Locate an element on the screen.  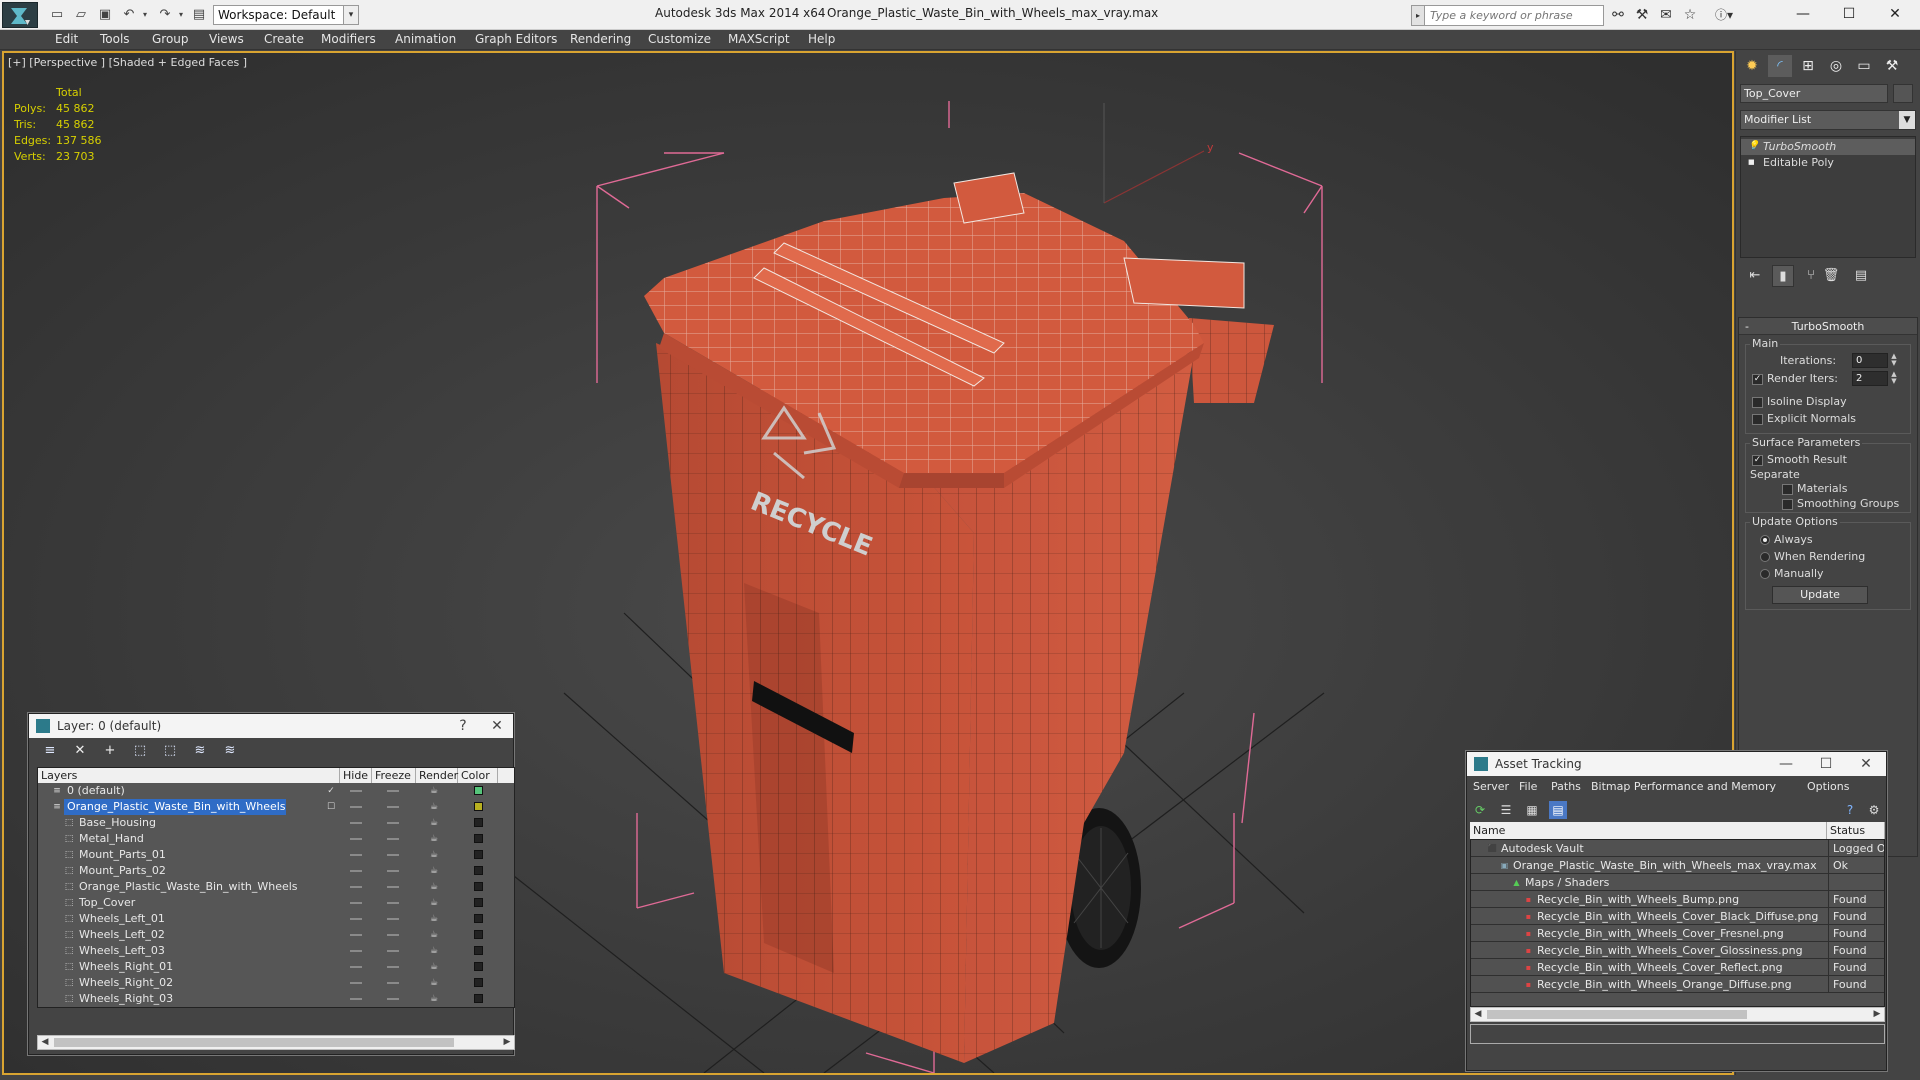
layer-name: Orange_Plastic_Waste_Bin_with_Wheels is located at coordinates (187, 887).